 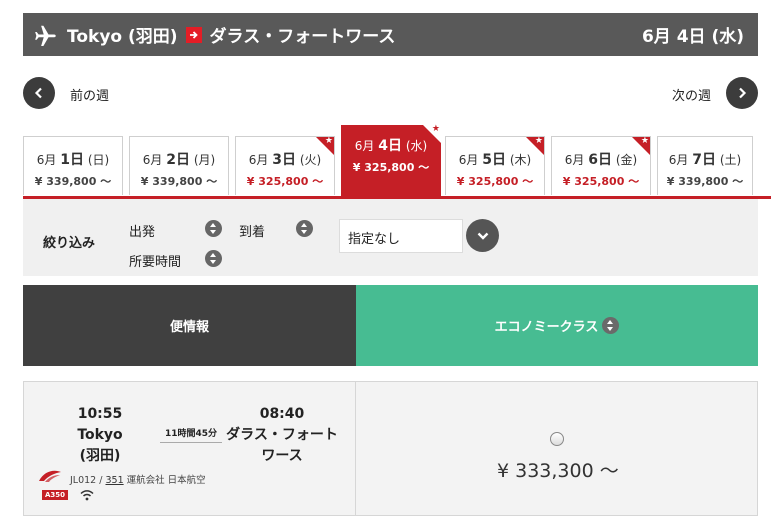 I want to click on origin-city: Tokyo (羽田), so click(x=122, y=37).